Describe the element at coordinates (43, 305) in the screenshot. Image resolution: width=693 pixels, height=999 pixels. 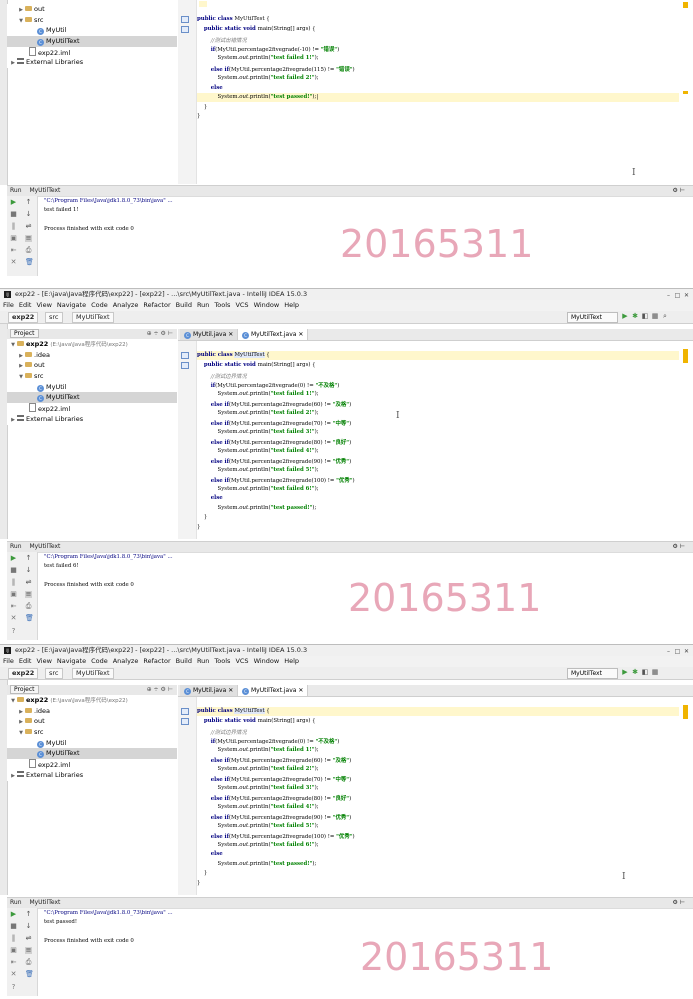
I see `menu-view: View` at that location.